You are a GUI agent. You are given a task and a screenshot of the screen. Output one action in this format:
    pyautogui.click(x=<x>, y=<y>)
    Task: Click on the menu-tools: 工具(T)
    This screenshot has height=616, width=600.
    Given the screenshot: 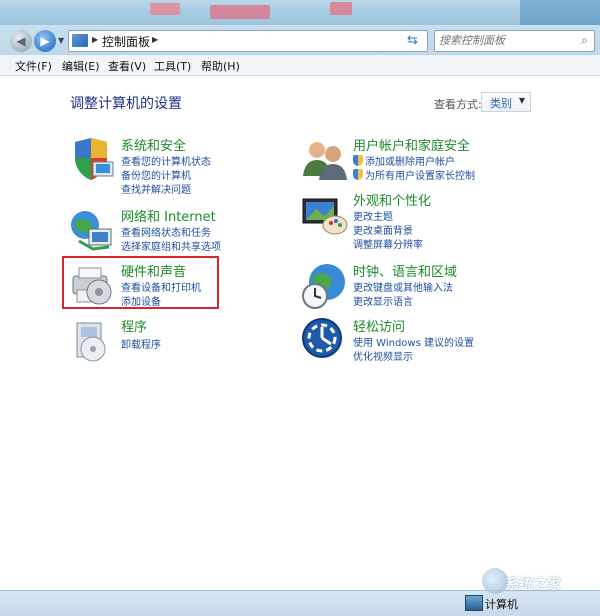 What is the action you would take?
    pyautogui.click(x=172, y=66)
    